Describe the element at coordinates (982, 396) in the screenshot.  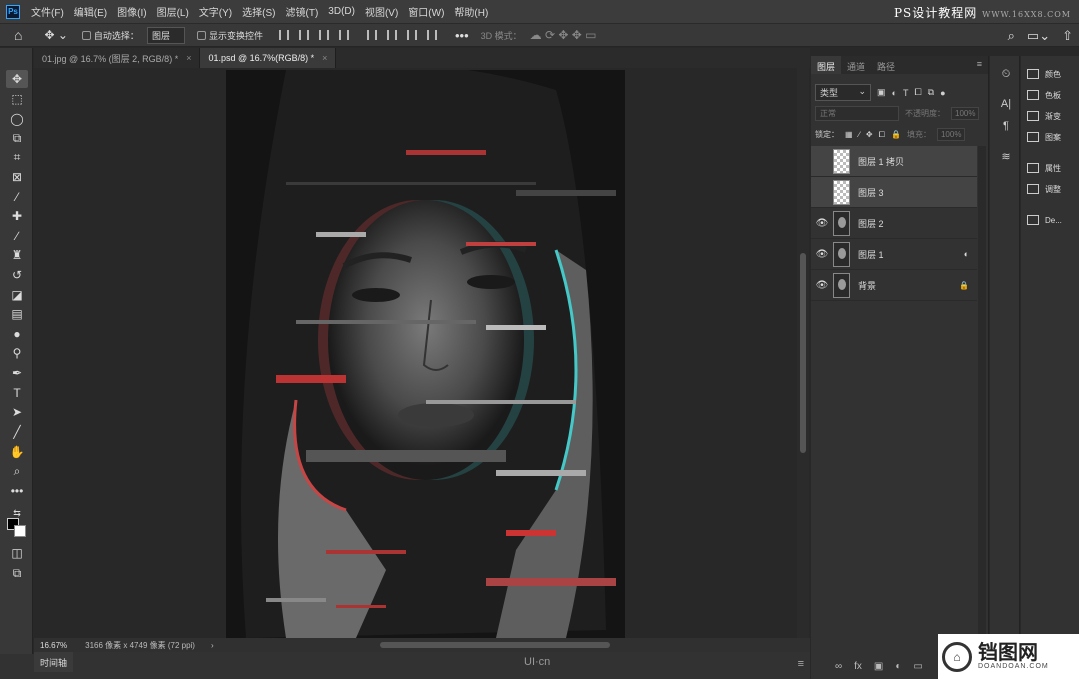
I see `layers-scrollbar` at that location.